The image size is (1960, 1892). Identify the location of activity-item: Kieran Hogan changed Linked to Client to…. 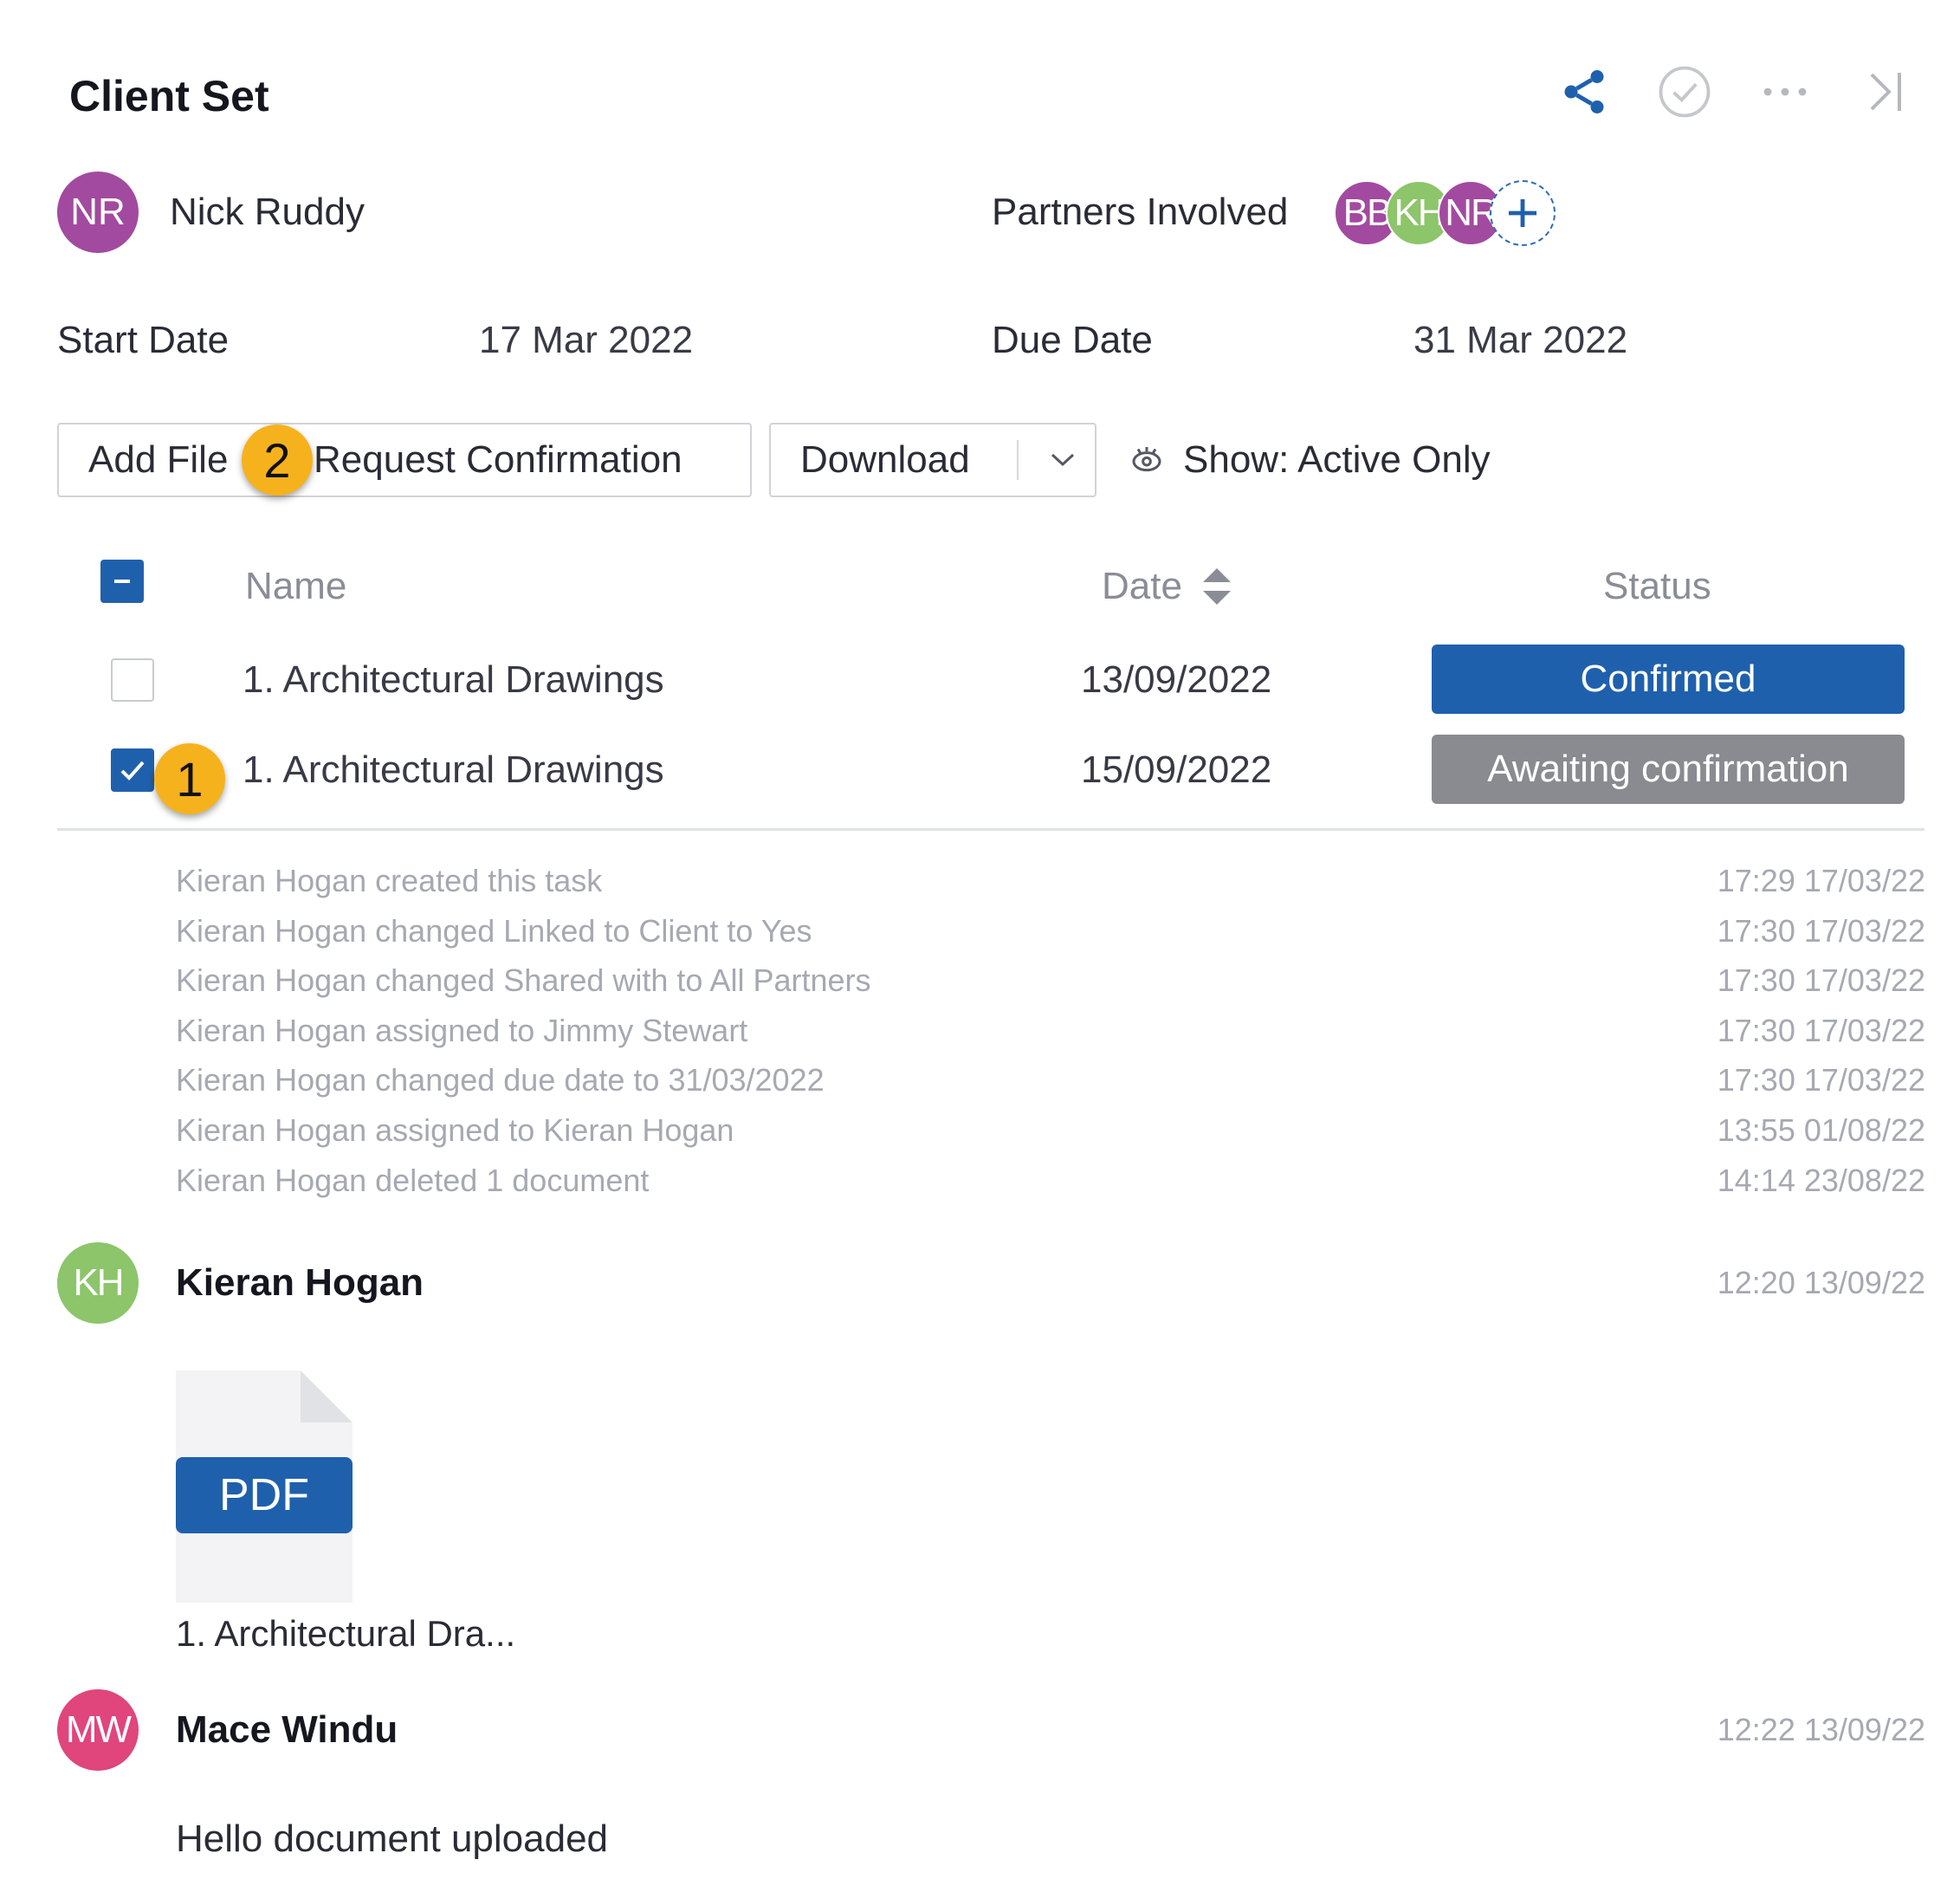
(1050, 938).